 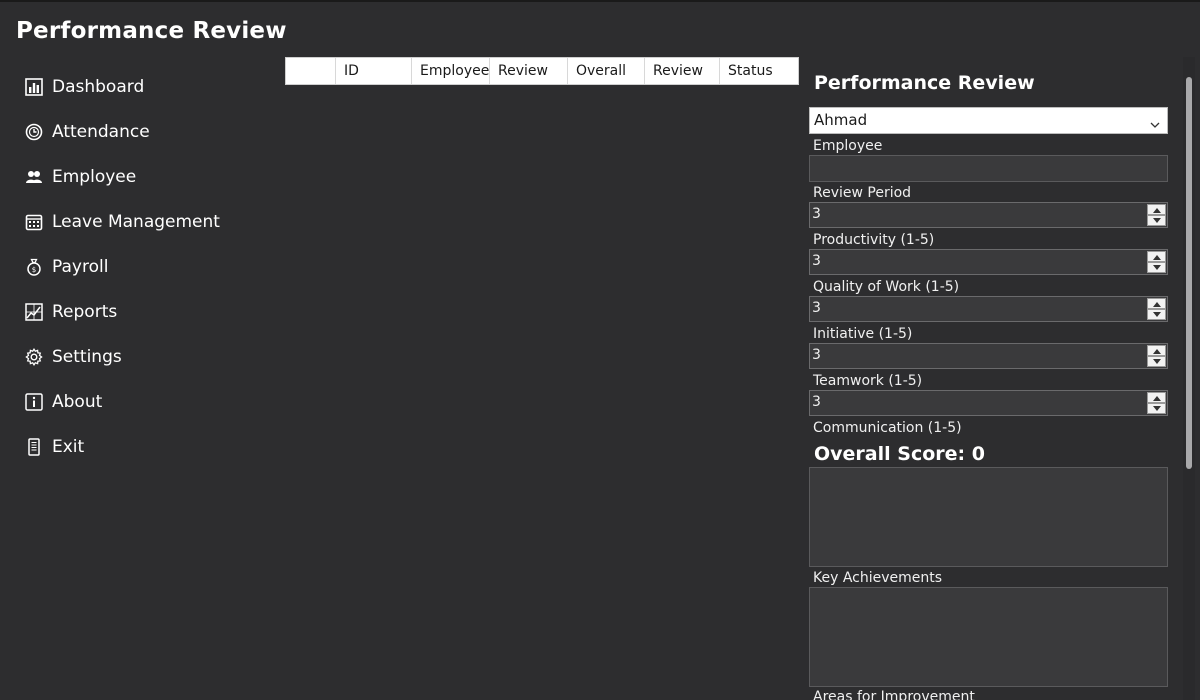 What do you see at coordinates (147, 176) in the screenshot?
I see `sidebar-item-employee: Employee` at bounding box center [147, 176].